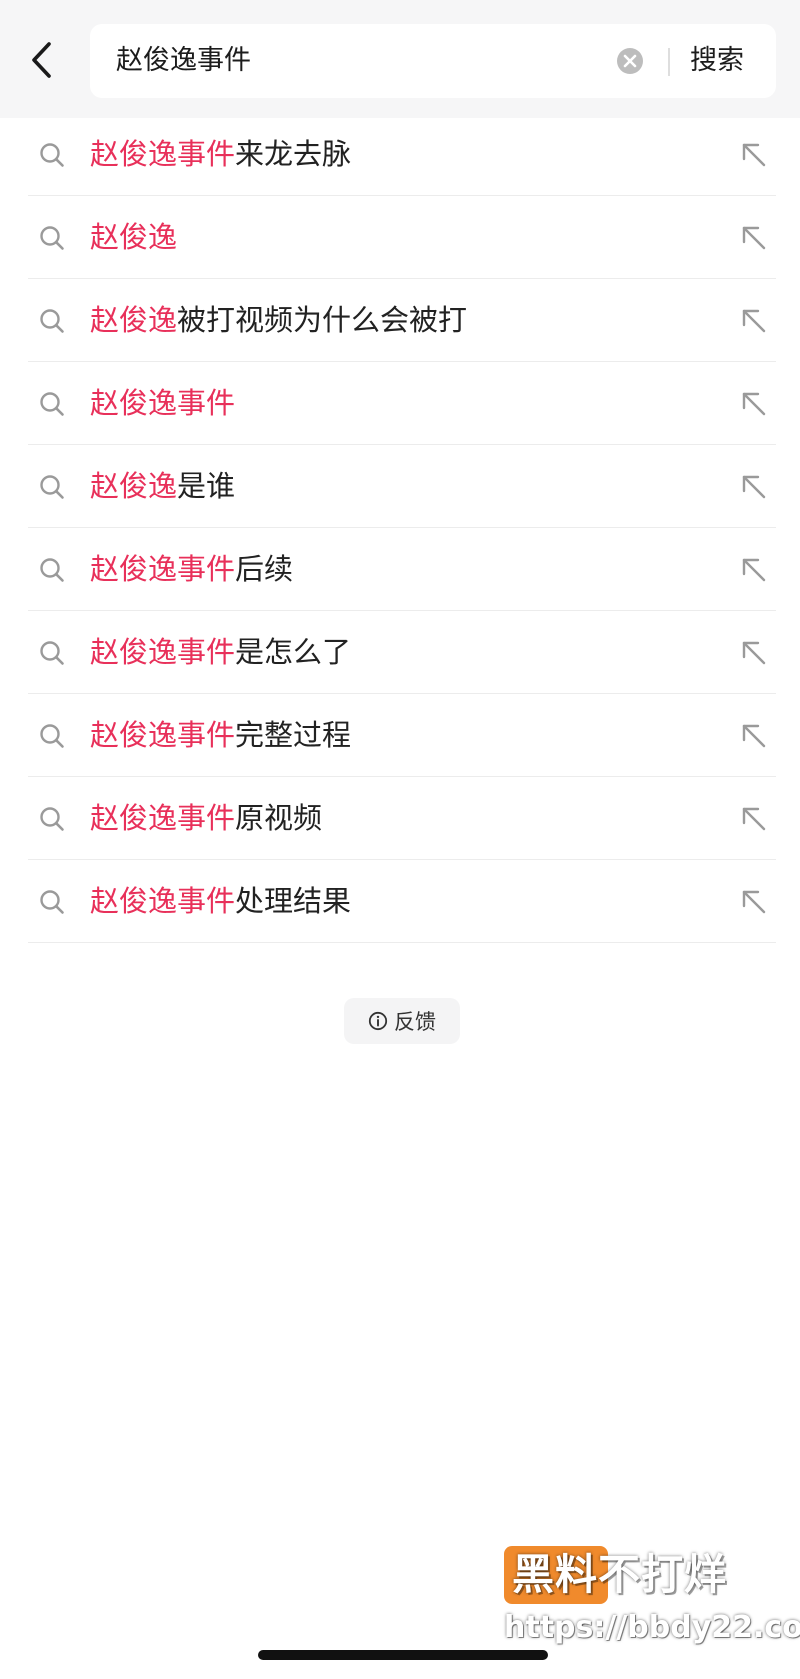  Describe the element at coordinates (403, 1655) in the screenshot. I see `home-indicator` at that location.